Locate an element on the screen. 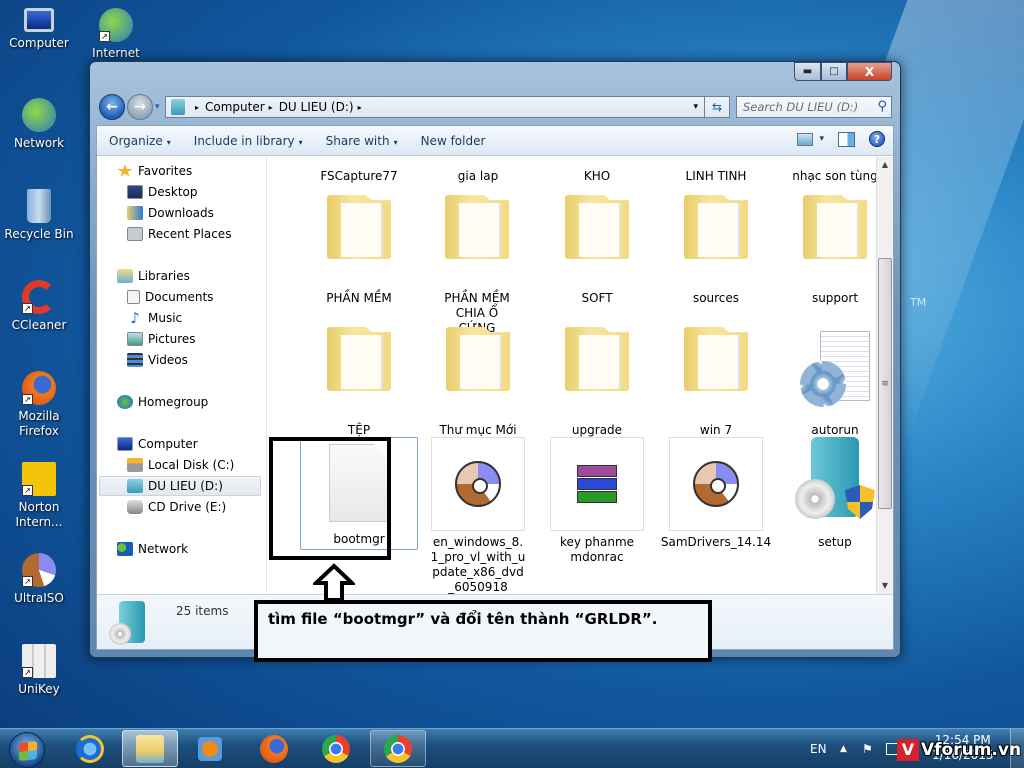 The image size is (1024, 768). nav-downloads: Downloads is located at coordinates (170, 213).